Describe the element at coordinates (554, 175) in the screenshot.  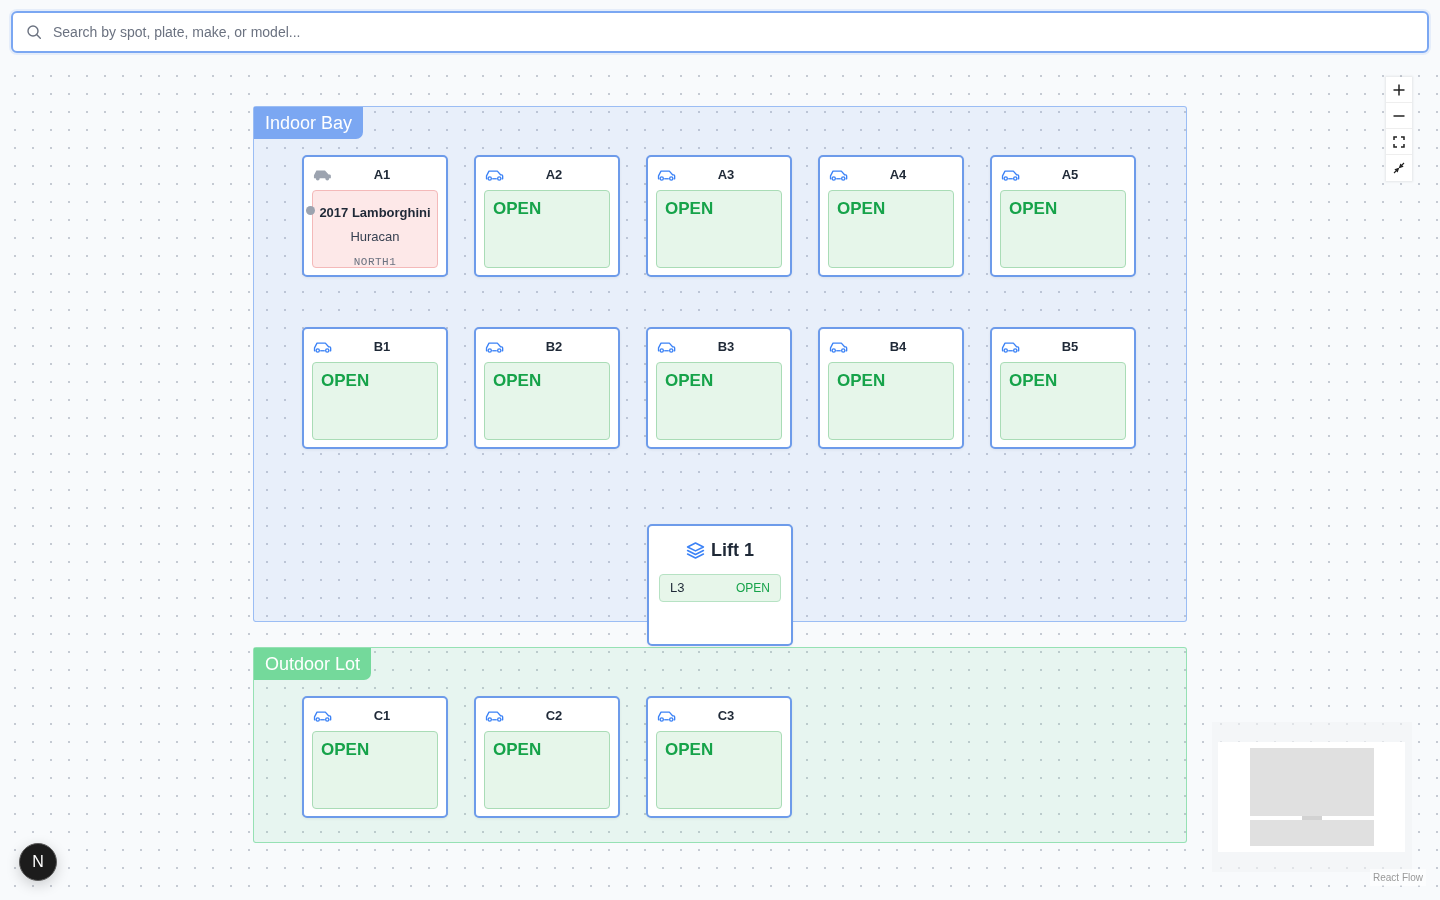
I see `spot-label: A2` at that location.